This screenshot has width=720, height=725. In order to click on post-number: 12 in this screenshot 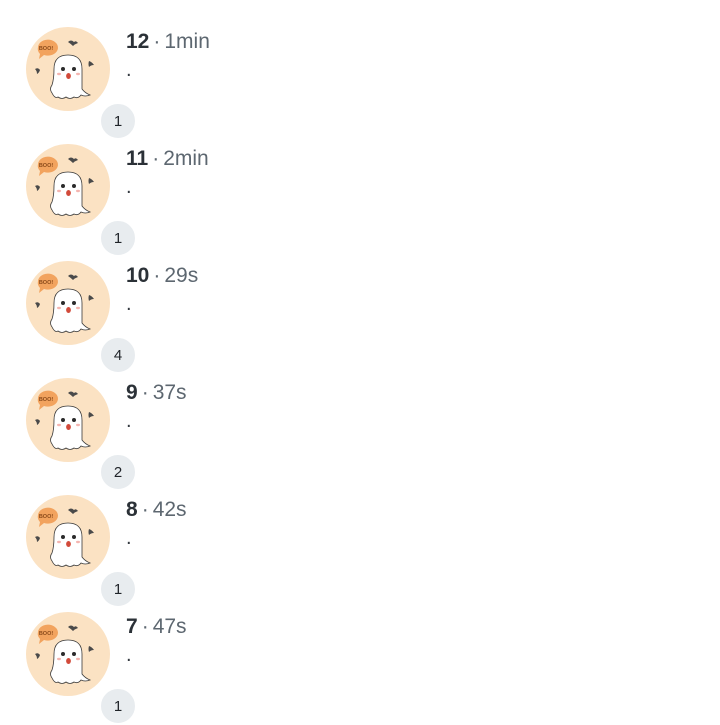, I will do `click(137, 41)`.